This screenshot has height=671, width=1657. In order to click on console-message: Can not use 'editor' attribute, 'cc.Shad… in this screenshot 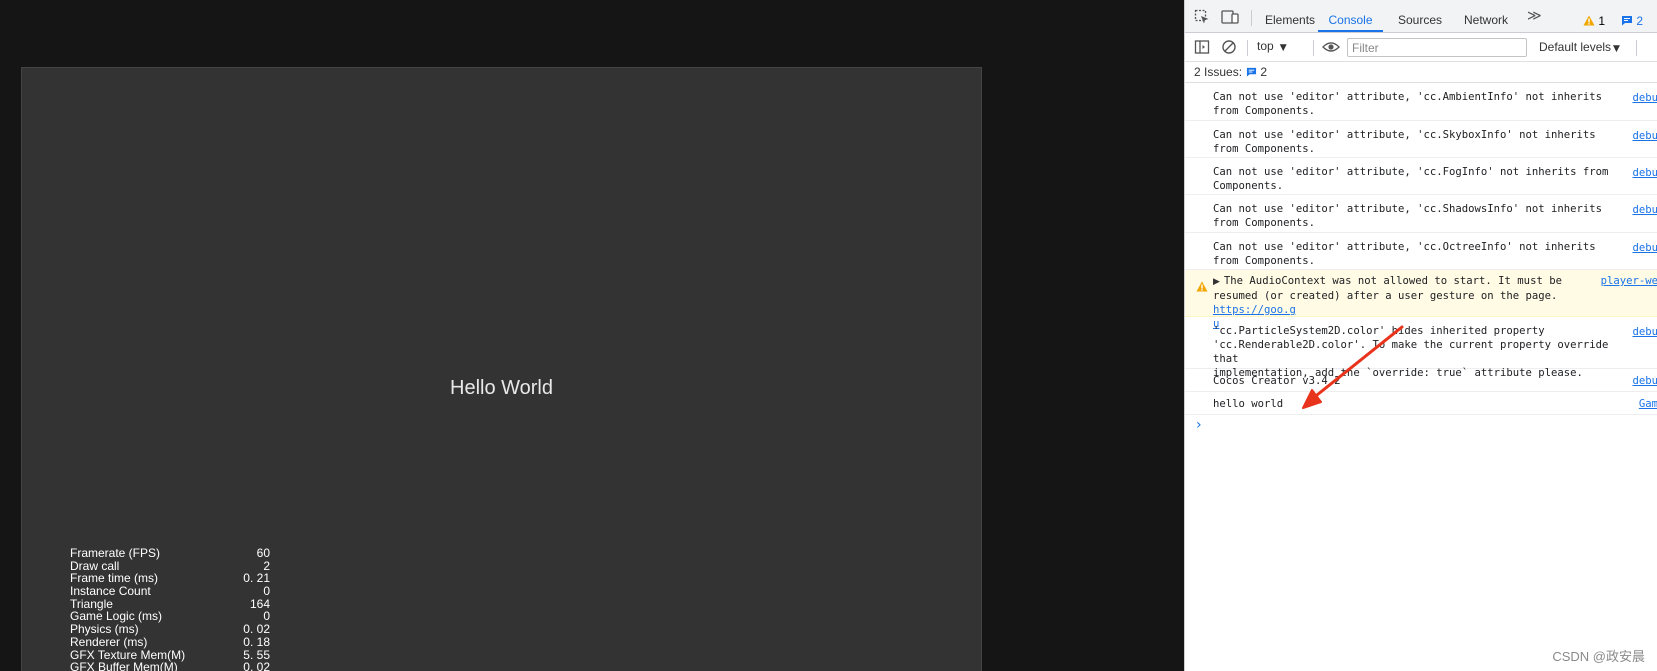, I will do `click(1421, 214)`.